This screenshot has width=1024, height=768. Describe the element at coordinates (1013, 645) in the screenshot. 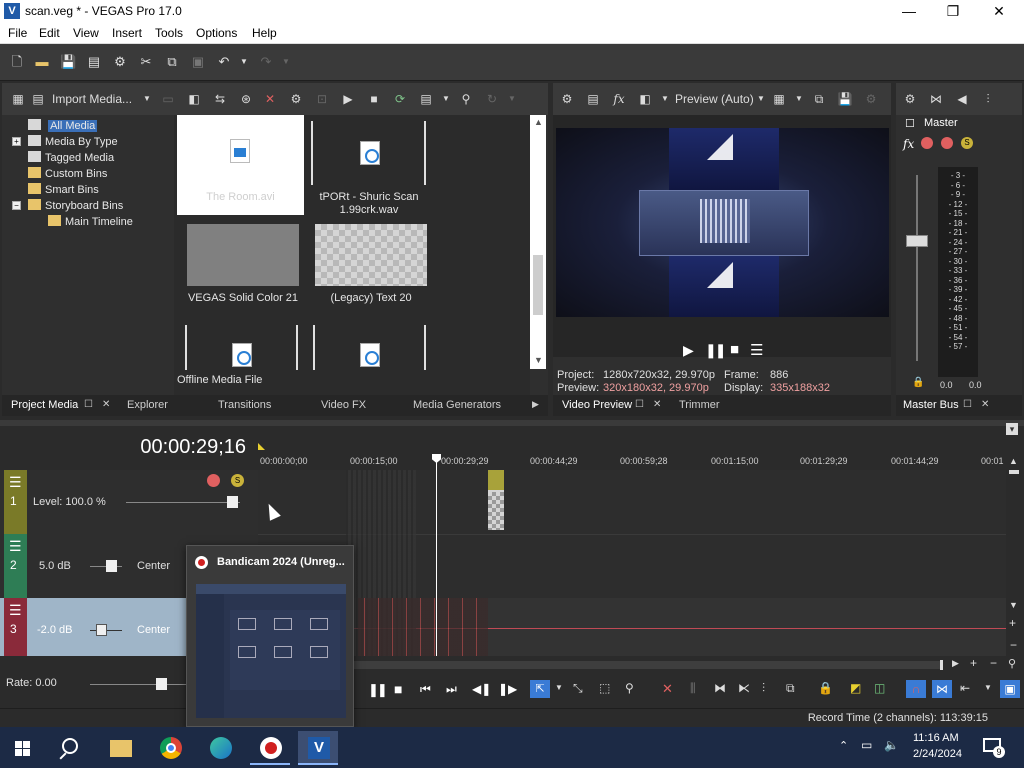

I see `zoom-out-track-icon: −` at that location.